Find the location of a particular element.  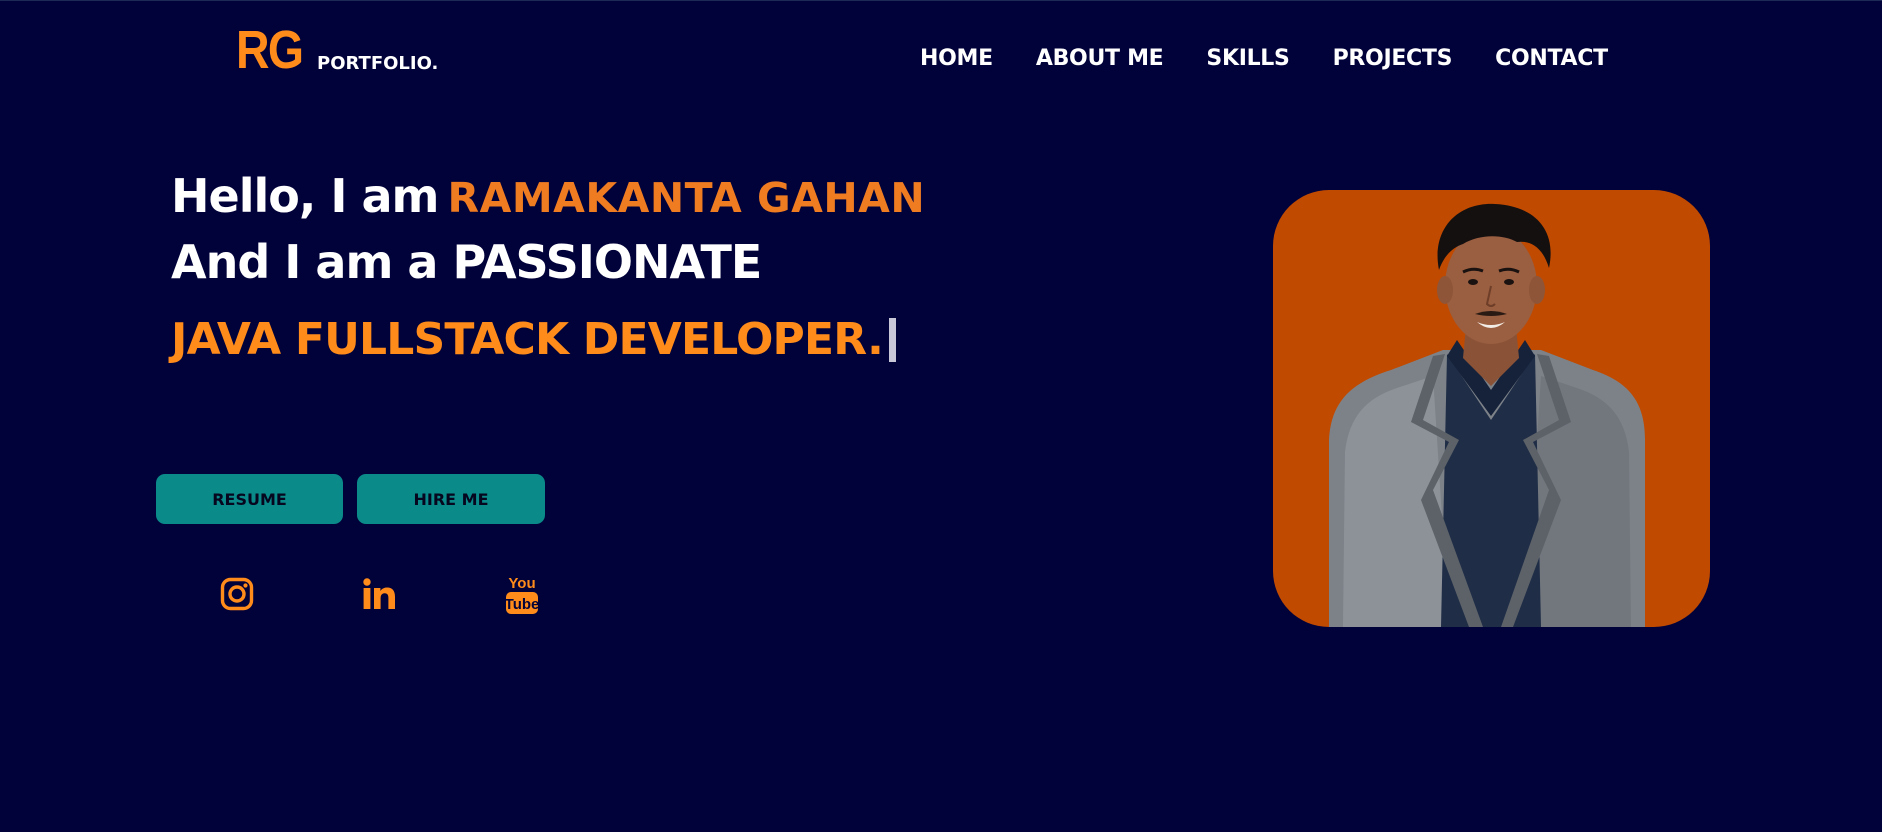

hire-me-button: HIRE ME is located at coordinates (451, 499).